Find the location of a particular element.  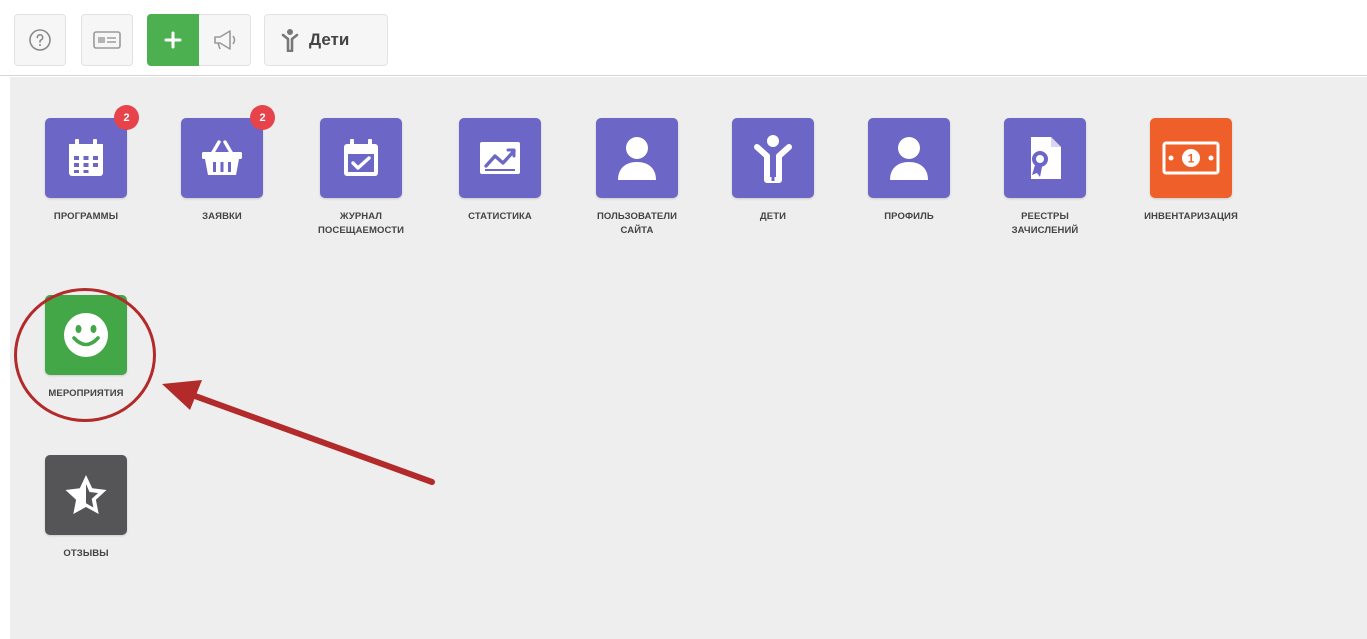

tile-registers-label-line1: РЕЕСТРЫ is located at coordinates (1045, 216).